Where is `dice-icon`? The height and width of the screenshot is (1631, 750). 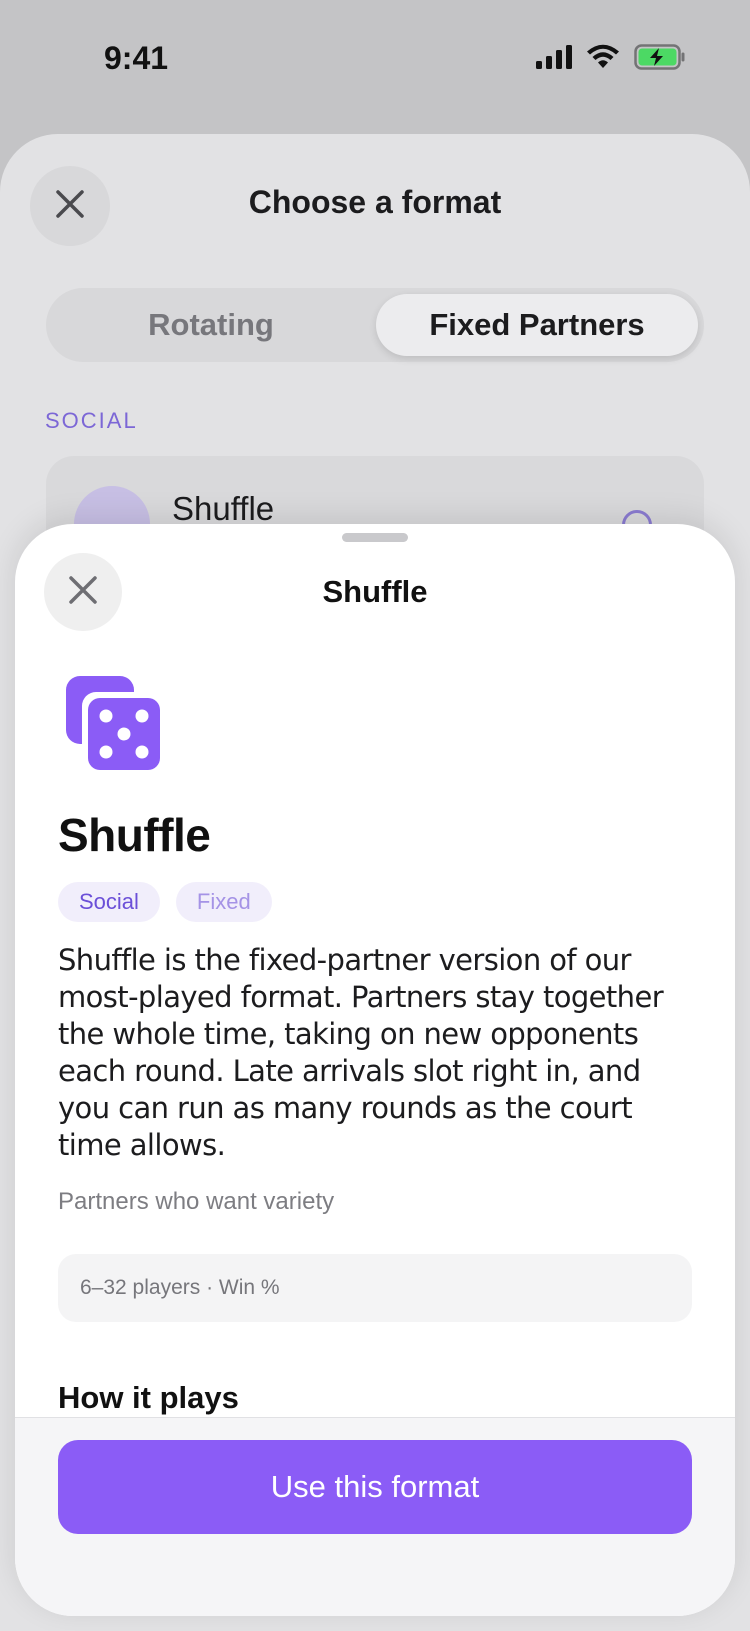
dice-icon is located at coordinates (116, 726).